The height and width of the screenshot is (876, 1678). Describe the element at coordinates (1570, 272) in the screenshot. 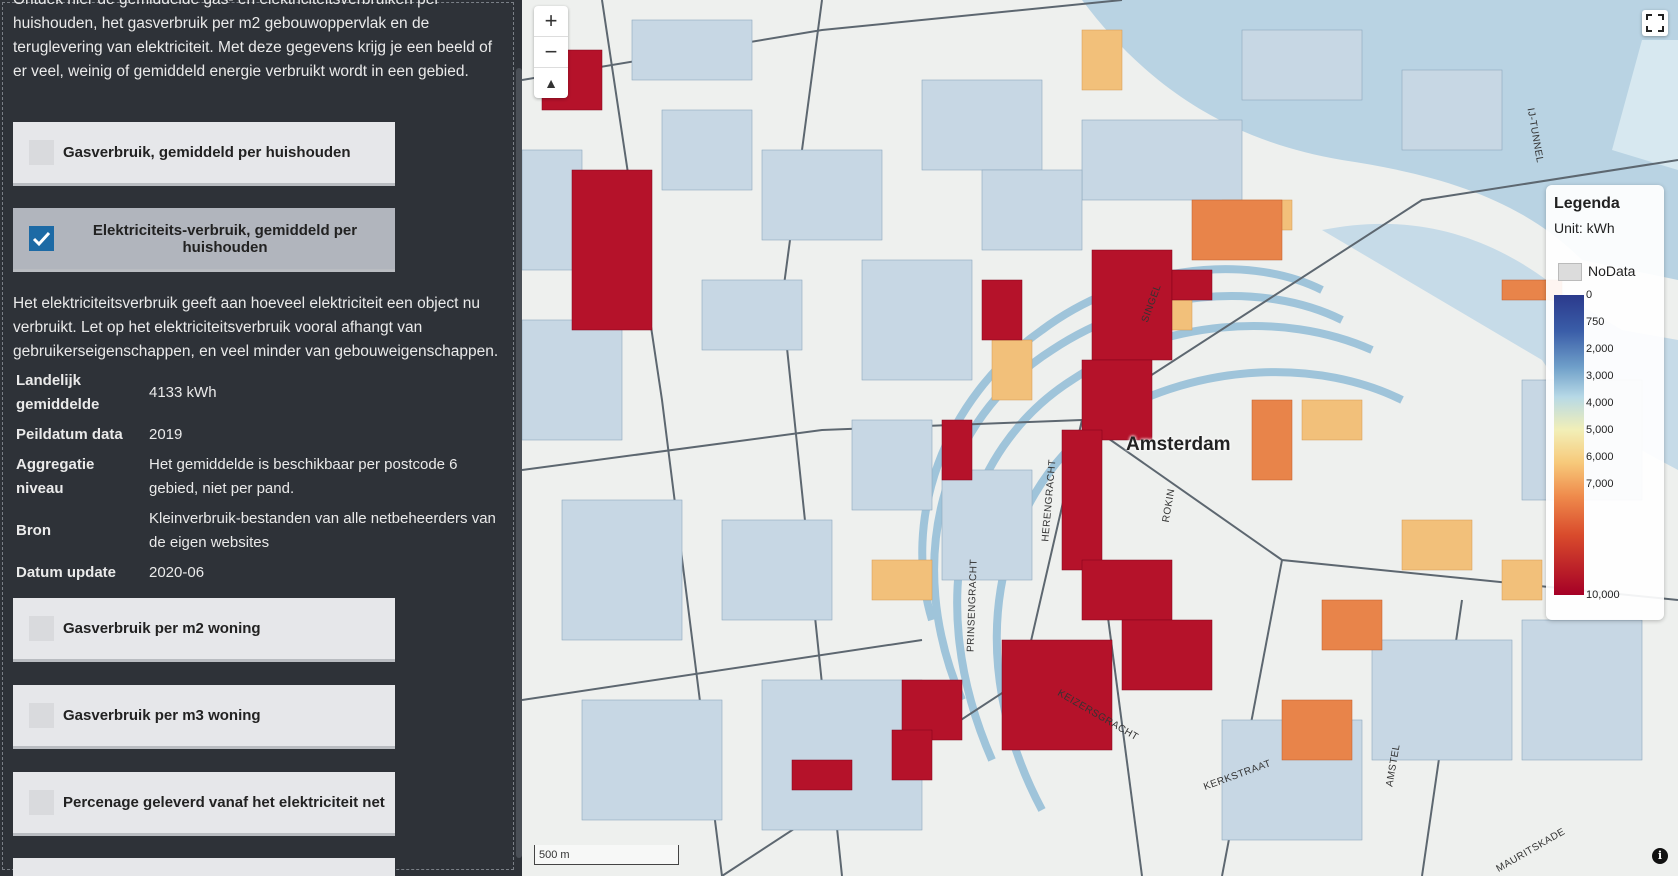

I see `nodata-swatch` at that location.